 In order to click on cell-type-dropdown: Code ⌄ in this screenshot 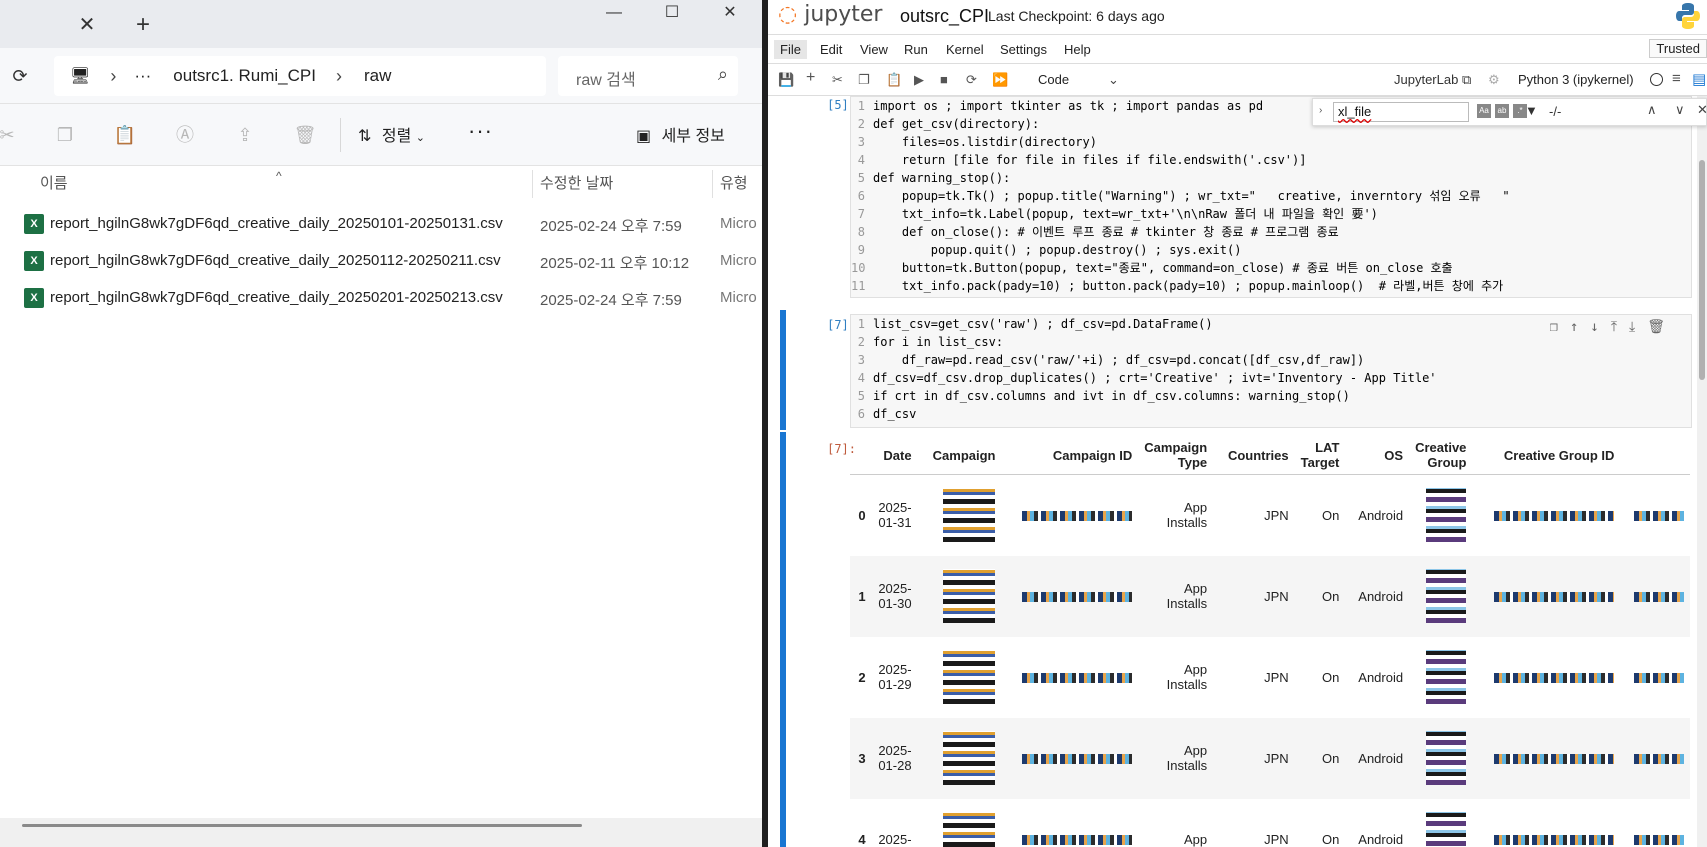, I will do `click(1078, 79)`.